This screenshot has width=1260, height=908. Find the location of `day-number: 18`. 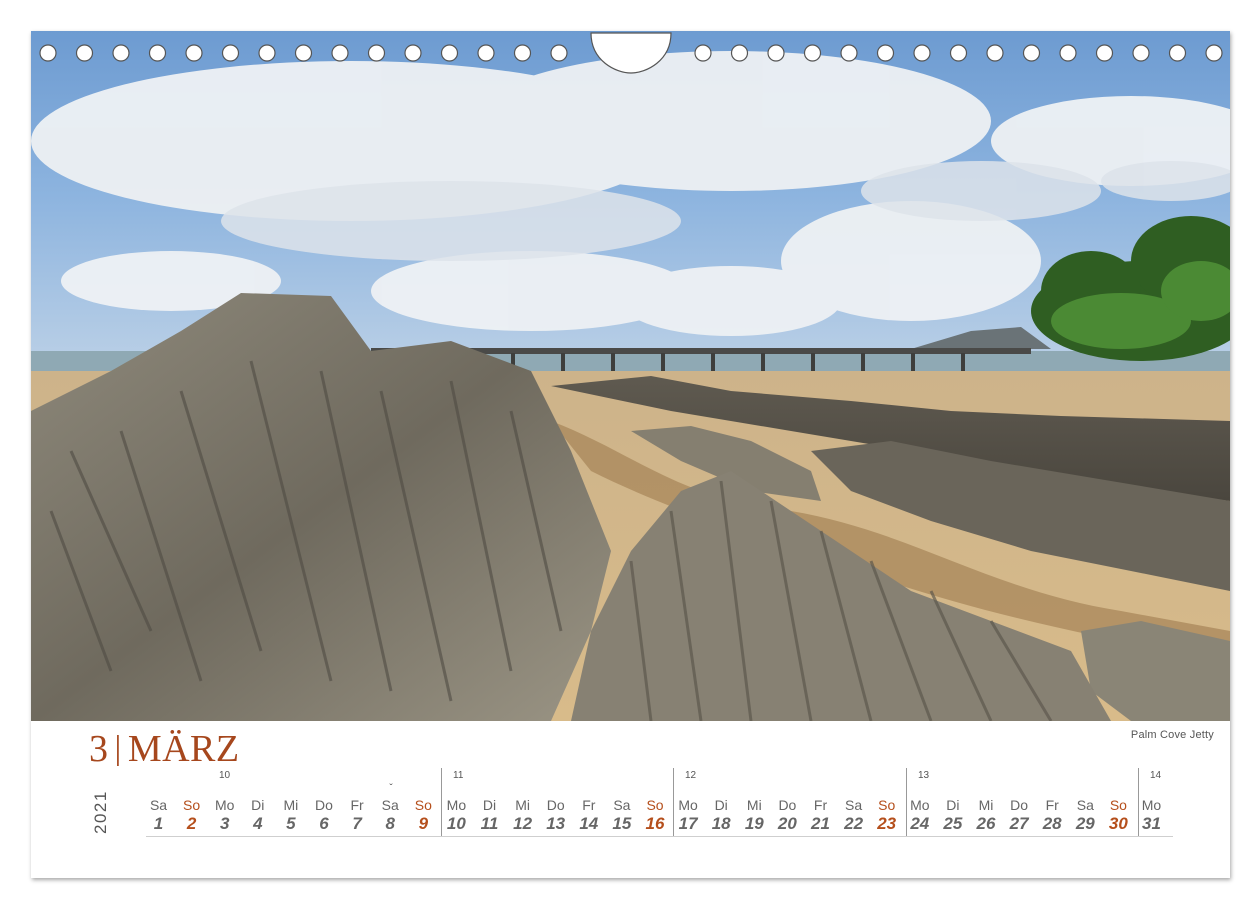

day-number: 18 is located at coordinates (721, 823).